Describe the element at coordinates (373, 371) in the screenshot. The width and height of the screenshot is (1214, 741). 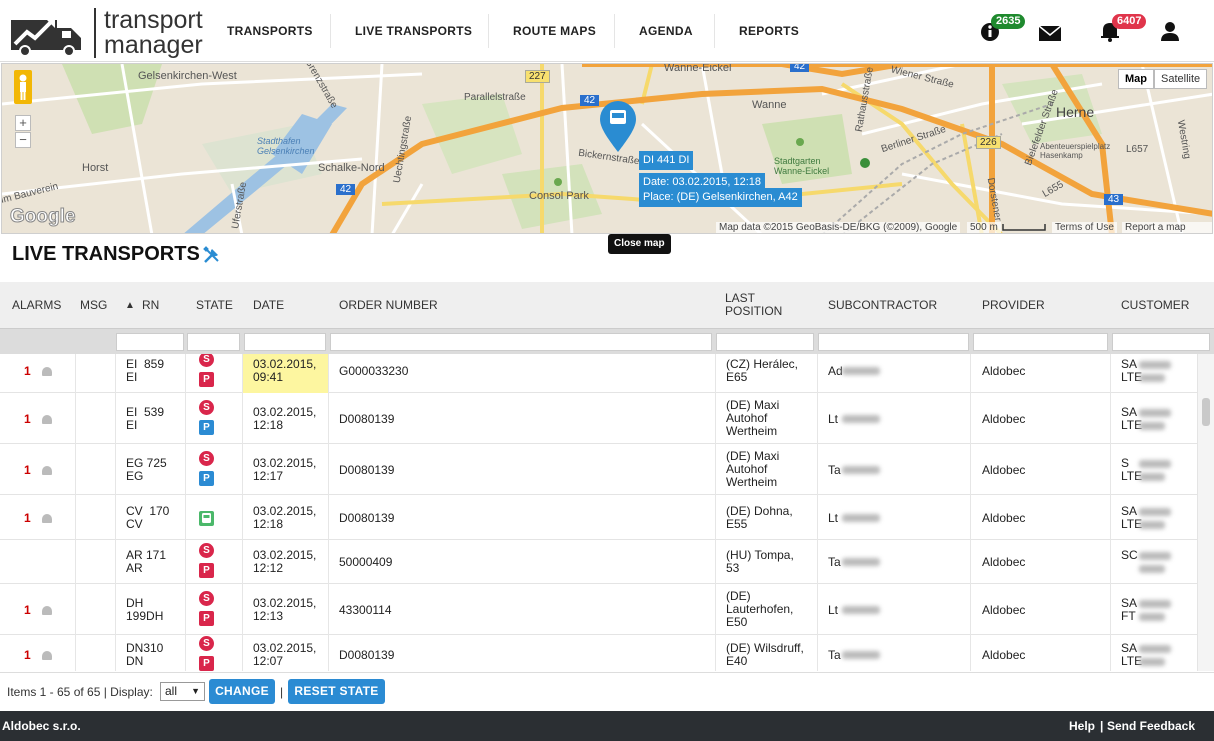
I see `order-number: G000033230` at that location.